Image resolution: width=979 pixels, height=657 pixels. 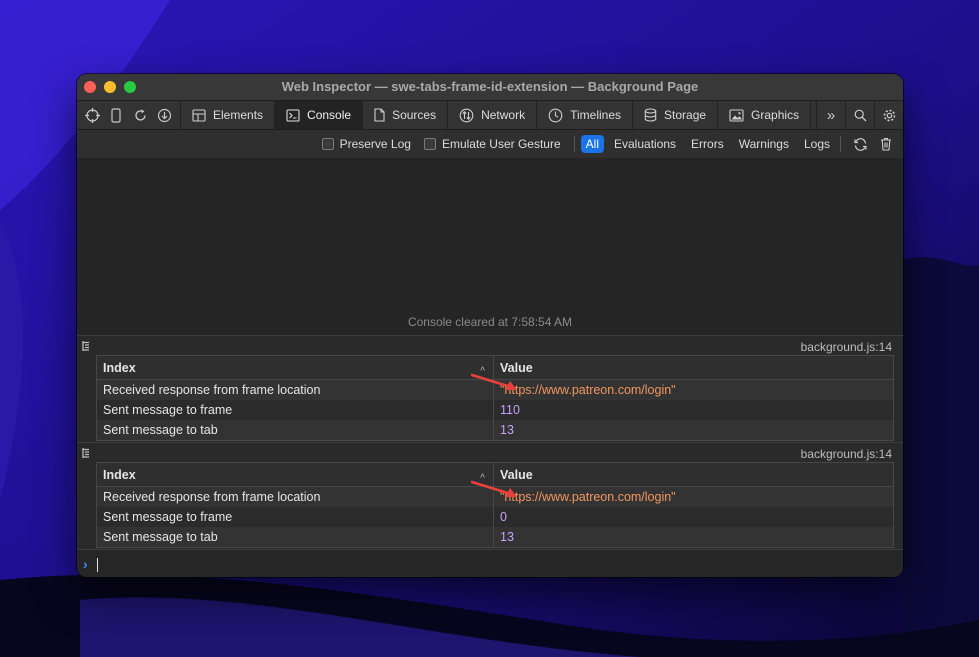 I want to click on search-icon, so click(x=860, y=115).